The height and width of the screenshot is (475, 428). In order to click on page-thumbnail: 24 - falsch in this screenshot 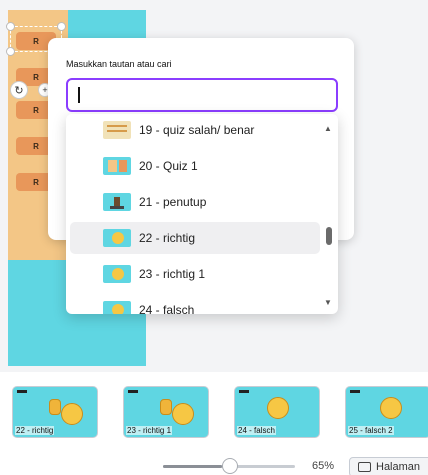, I will do `click(277, 412)`.